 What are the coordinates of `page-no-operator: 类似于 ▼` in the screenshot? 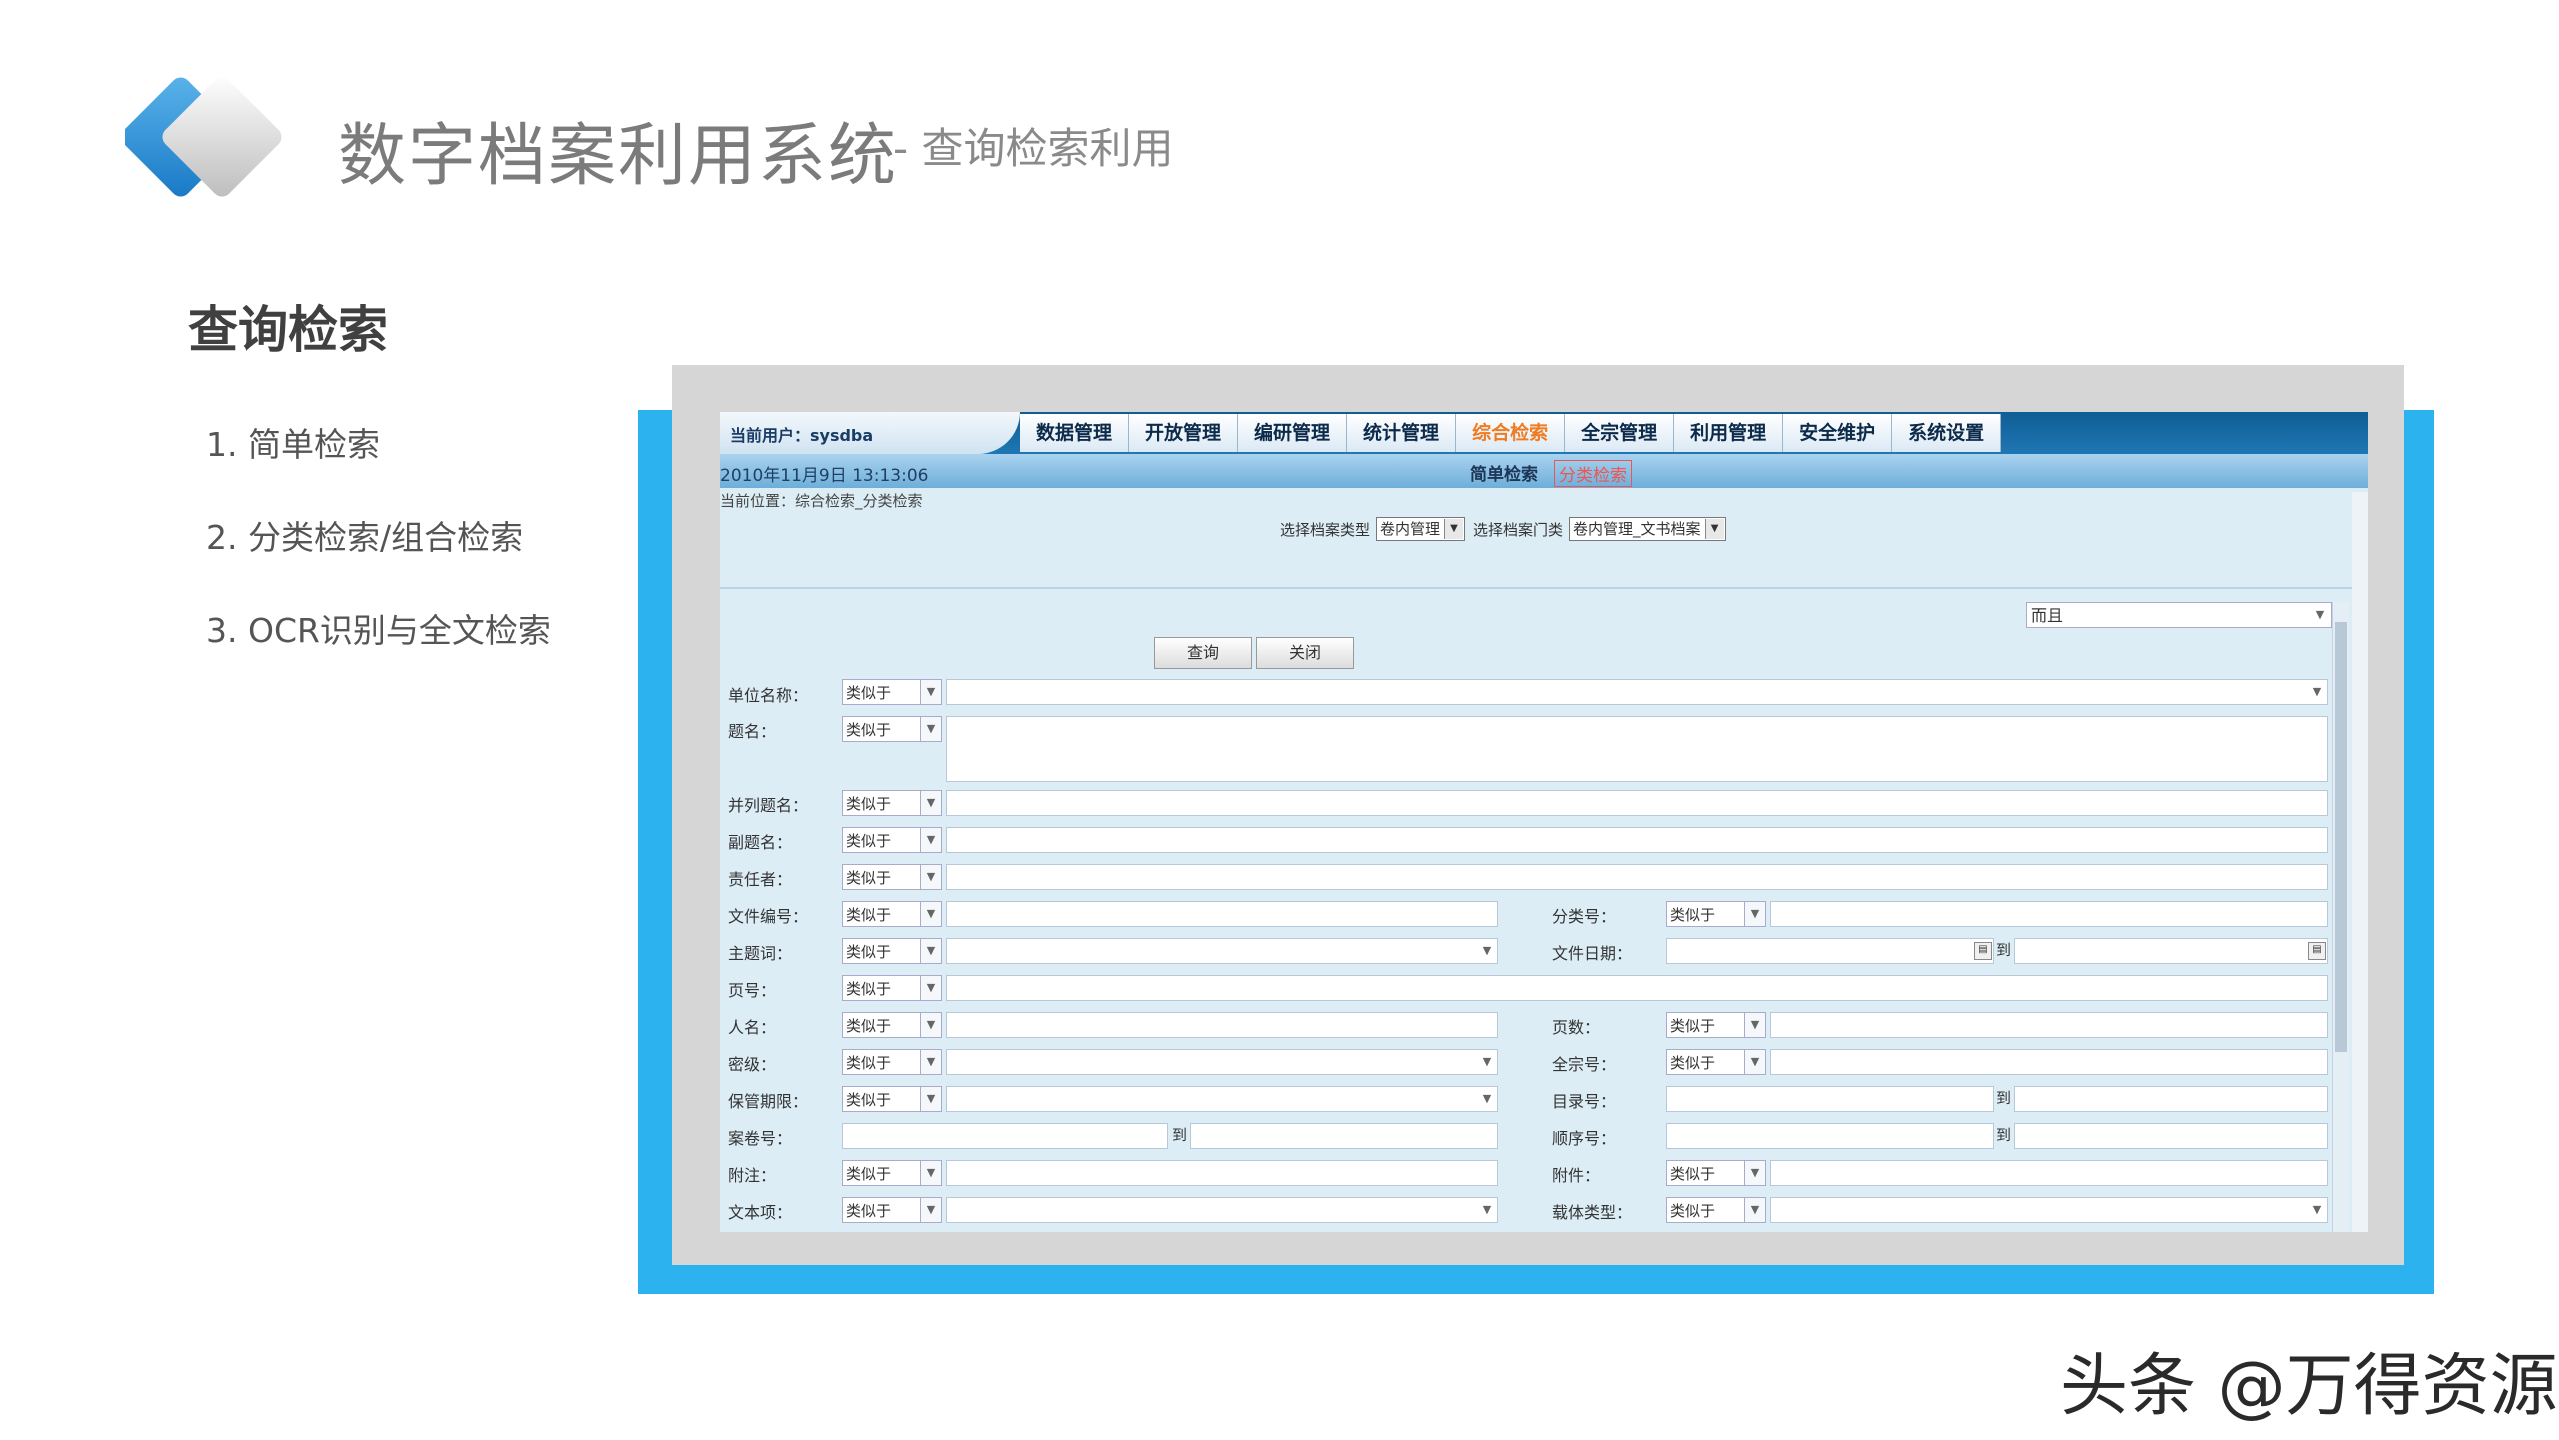 It's located at (892, 988).